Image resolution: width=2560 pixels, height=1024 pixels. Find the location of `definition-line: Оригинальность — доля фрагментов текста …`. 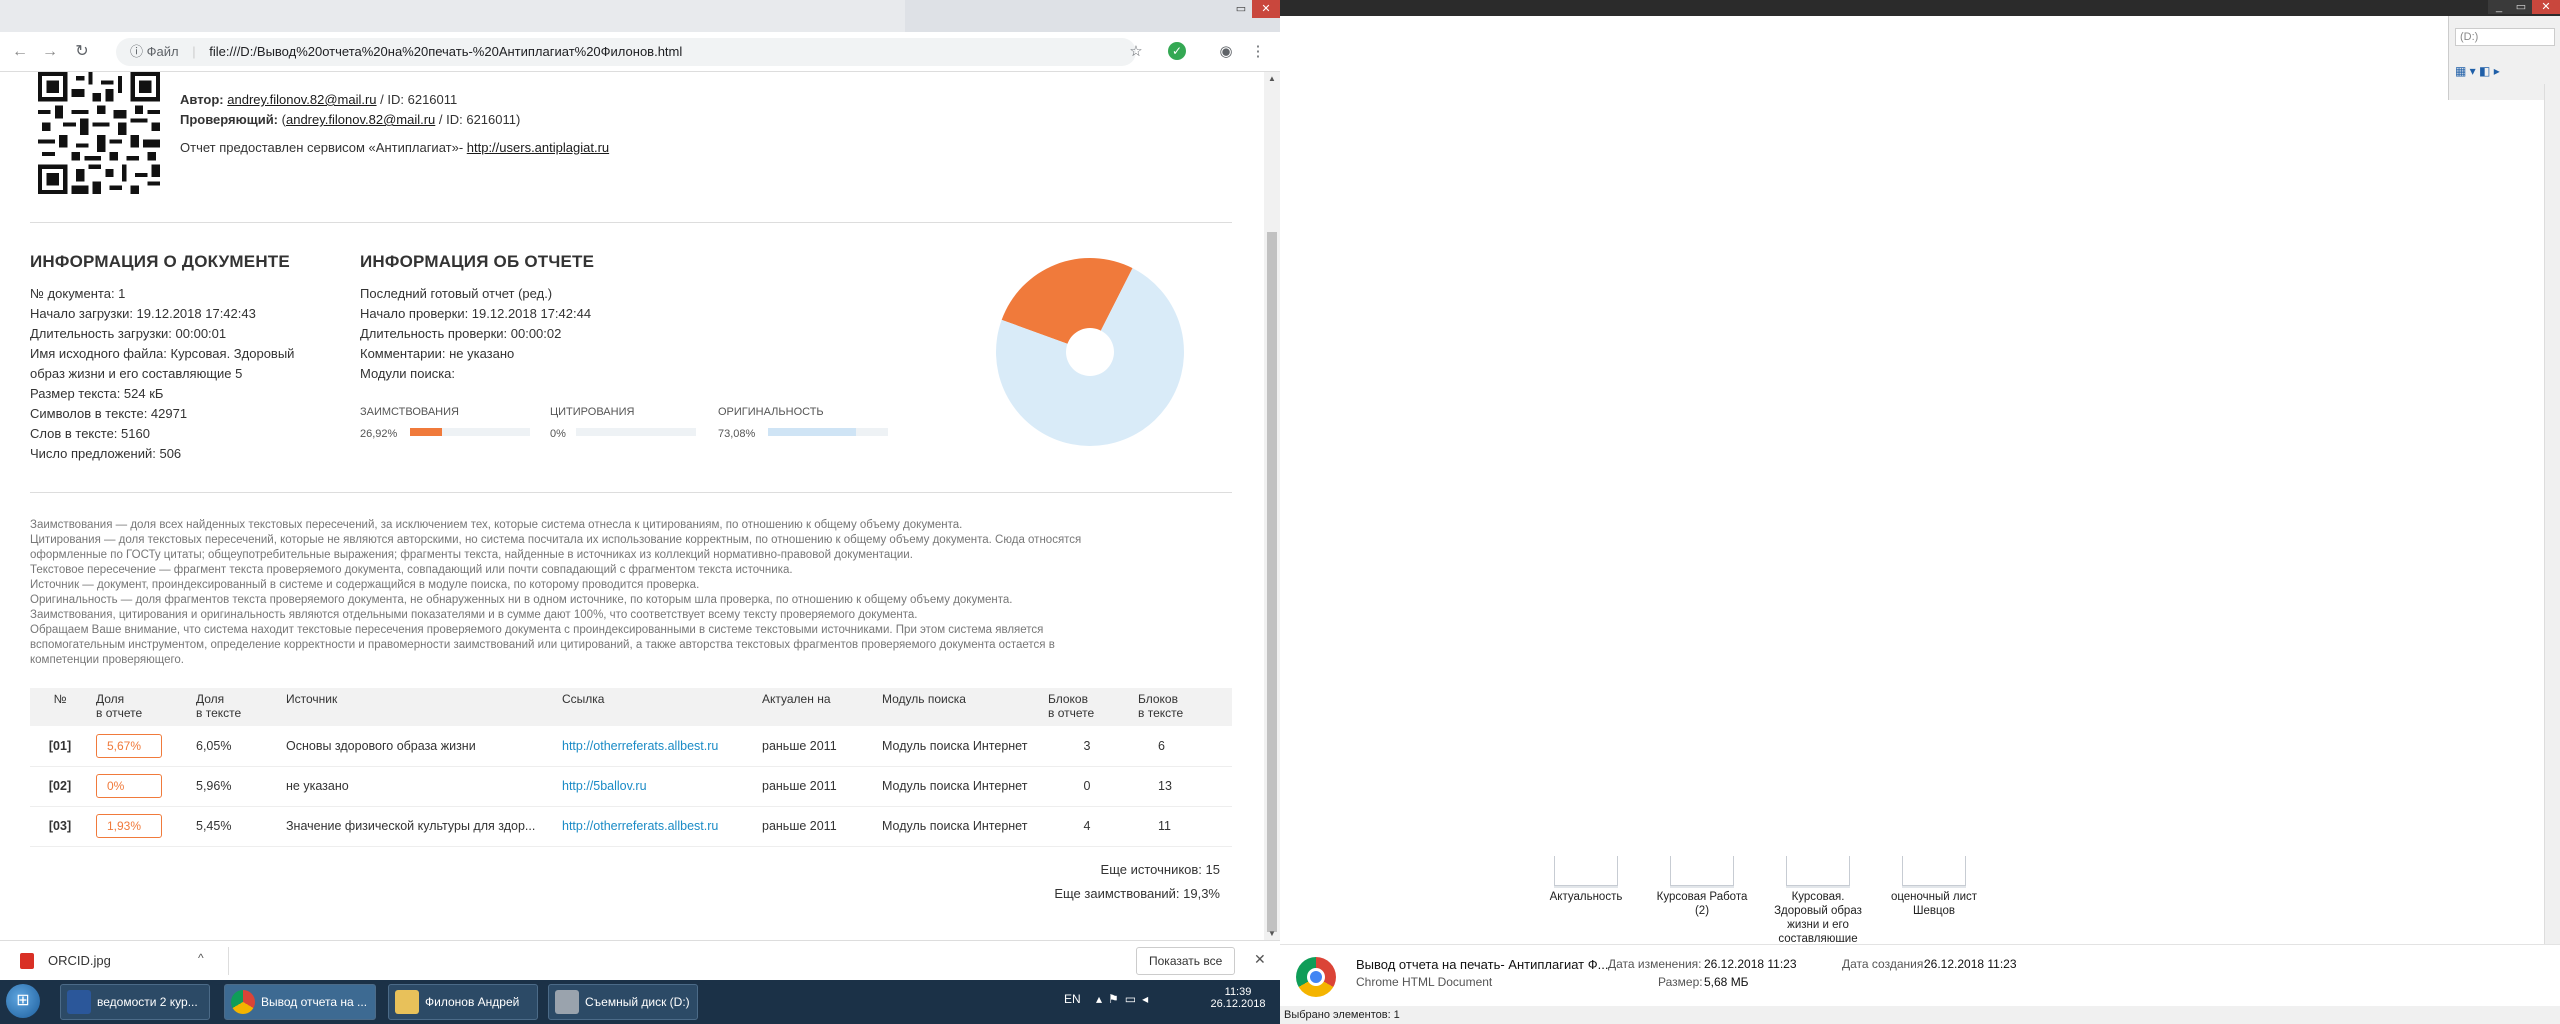

definition-line: Оригинальность — доля фрагментов текста … is located at coordinates (521, 600).